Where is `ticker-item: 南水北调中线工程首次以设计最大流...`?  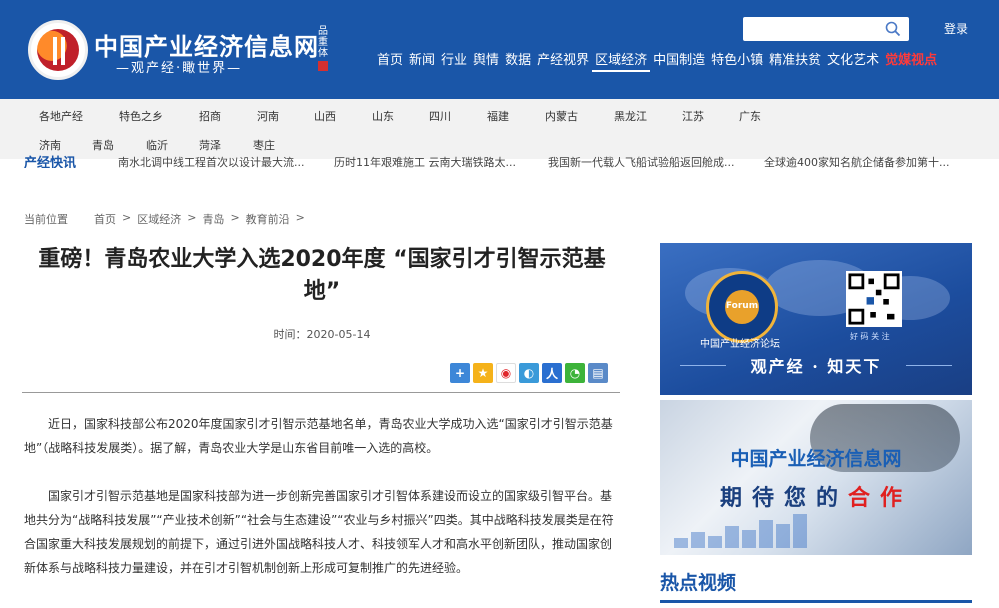
ticker-item: 南水北调中线工程首次以设计最大流... is located at coordinates (211, 161).